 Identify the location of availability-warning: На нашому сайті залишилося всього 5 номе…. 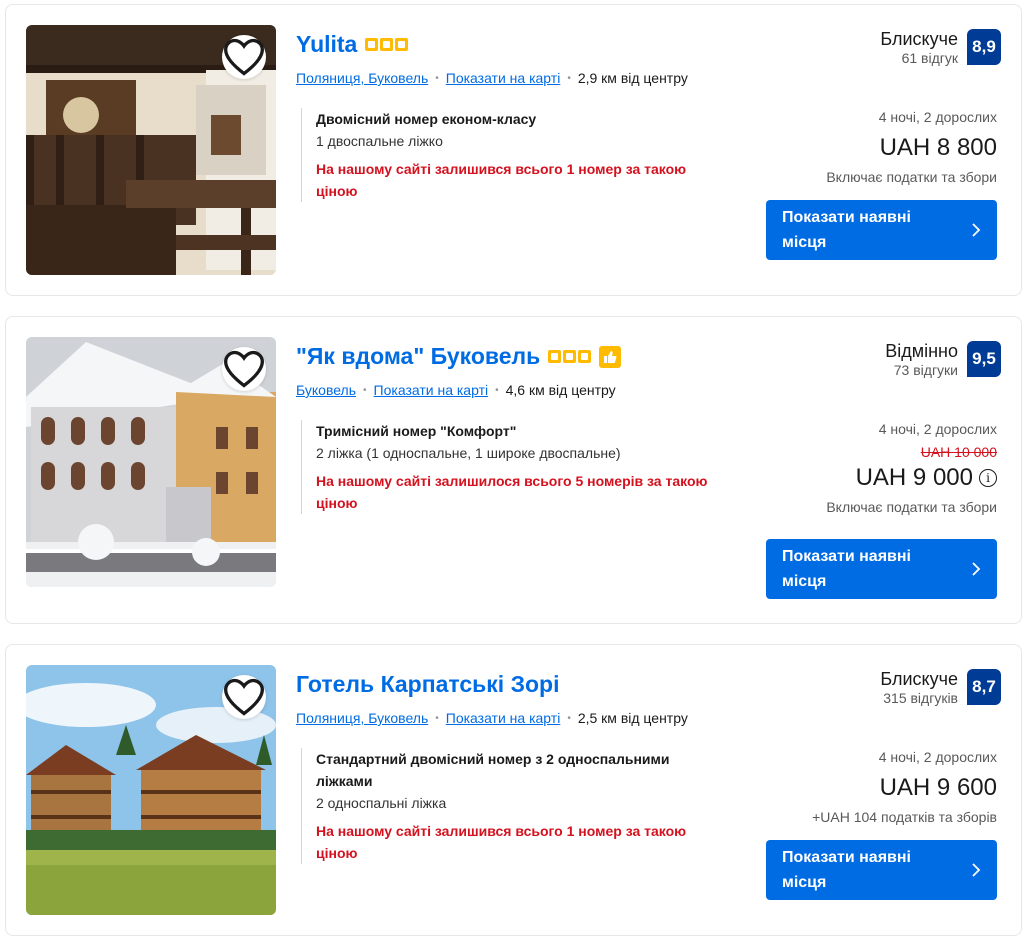
(512, 492).